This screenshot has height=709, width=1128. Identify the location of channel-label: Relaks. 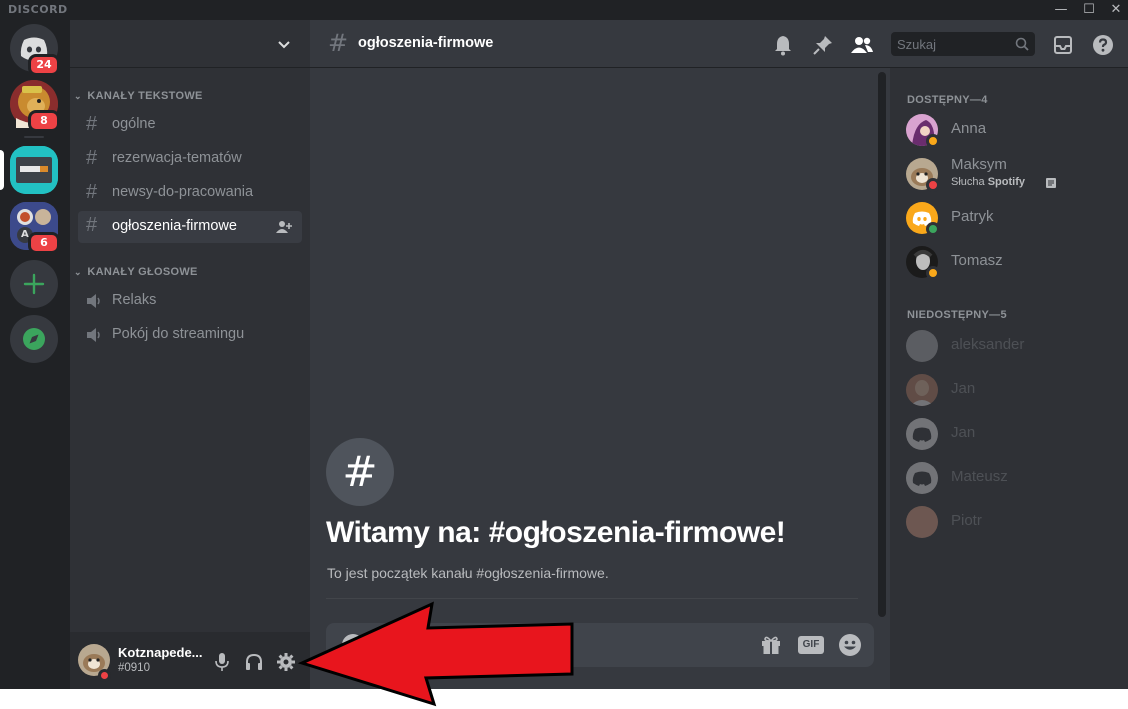
(134, 300).